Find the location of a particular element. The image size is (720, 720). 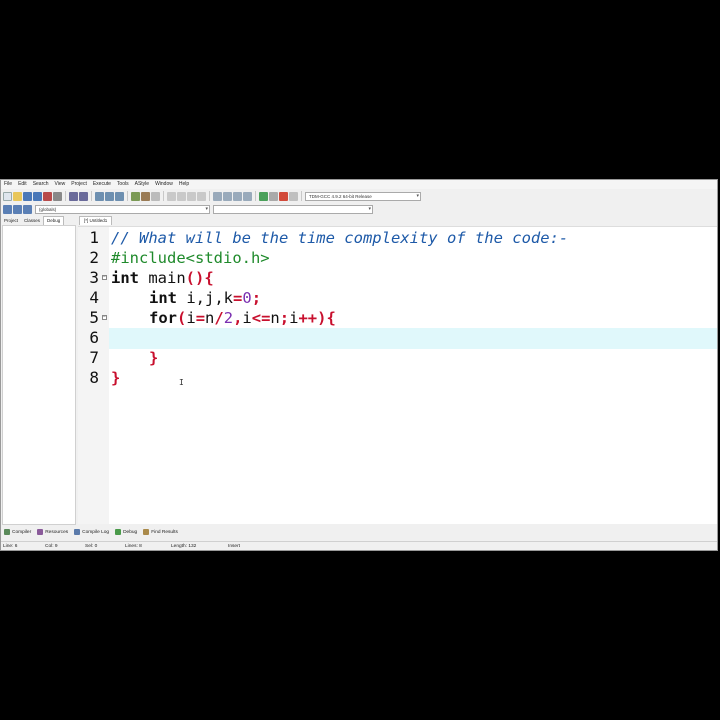

code-line-8: } is located at coordinates (115, 378).